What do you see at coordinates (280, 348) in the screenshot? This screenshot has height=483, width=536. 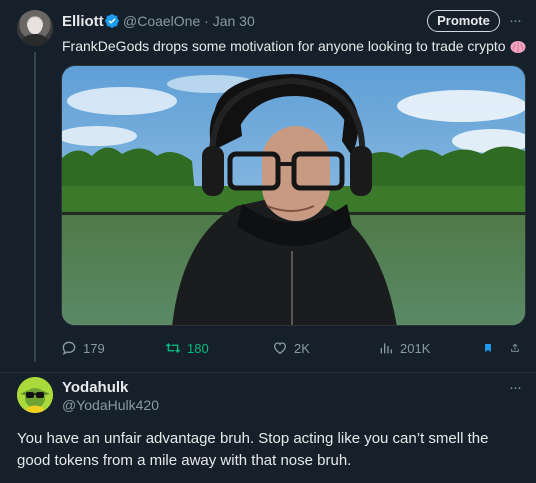 I see `heart-icon` at bounding box center [280, 348].